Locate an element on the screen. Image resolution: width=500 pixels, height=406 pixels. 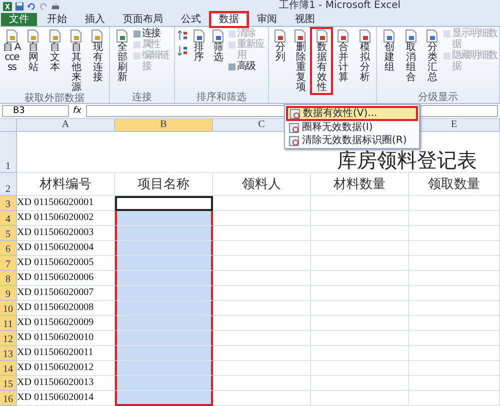
row-header: 11 is located at coordinates (8, 323).